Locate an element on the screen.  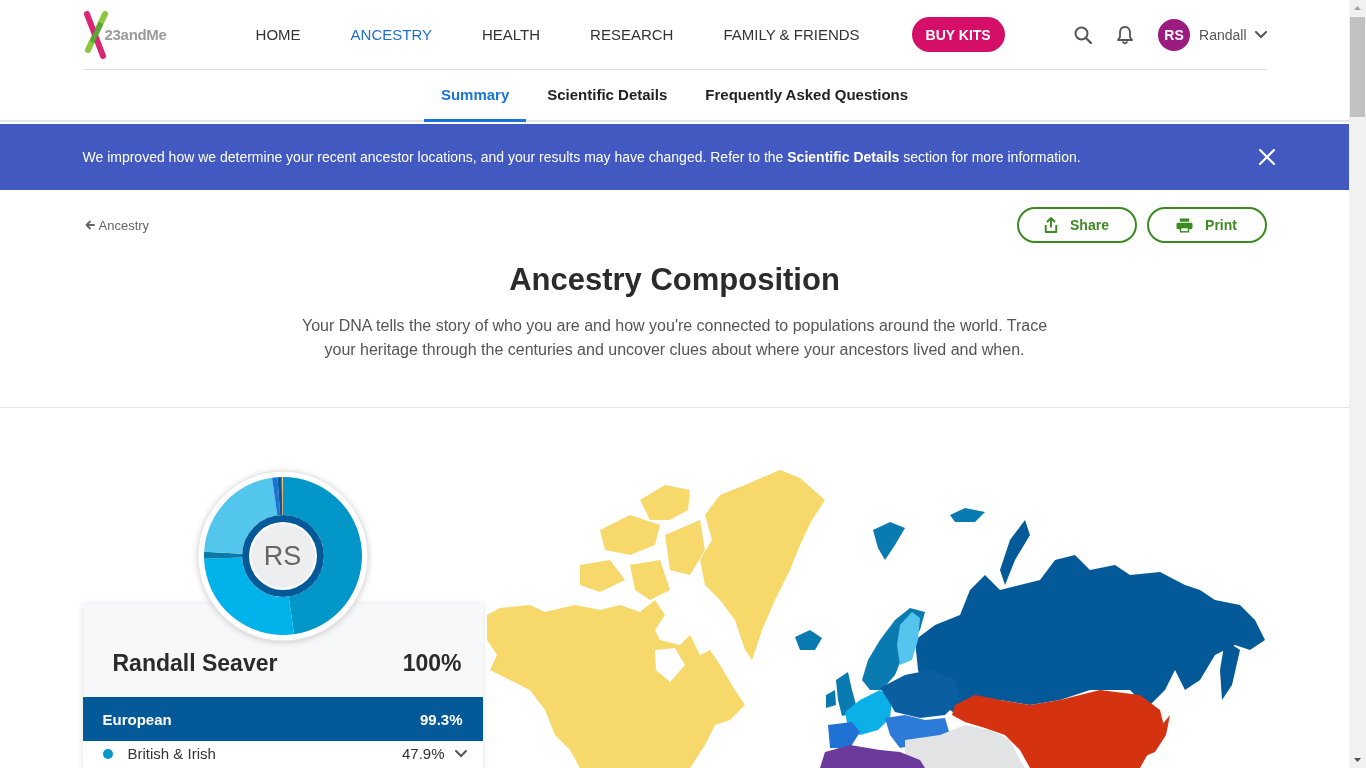
banner-message: We improved how we determine your recent ancestor locations, and your results may have changed. Refer to the Scientific Details section for more information. is located at coordinates (581, 157).